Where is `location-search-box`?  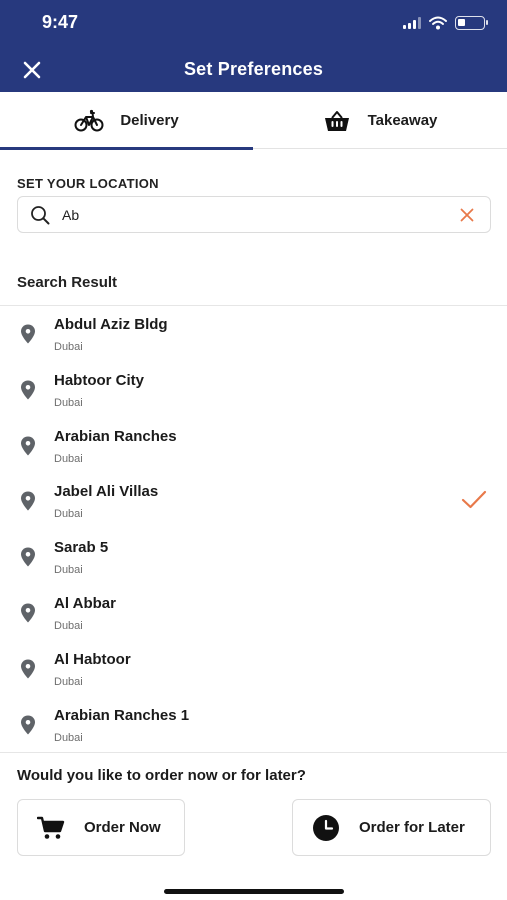
location-search-box is located at coordinates (254, 214).